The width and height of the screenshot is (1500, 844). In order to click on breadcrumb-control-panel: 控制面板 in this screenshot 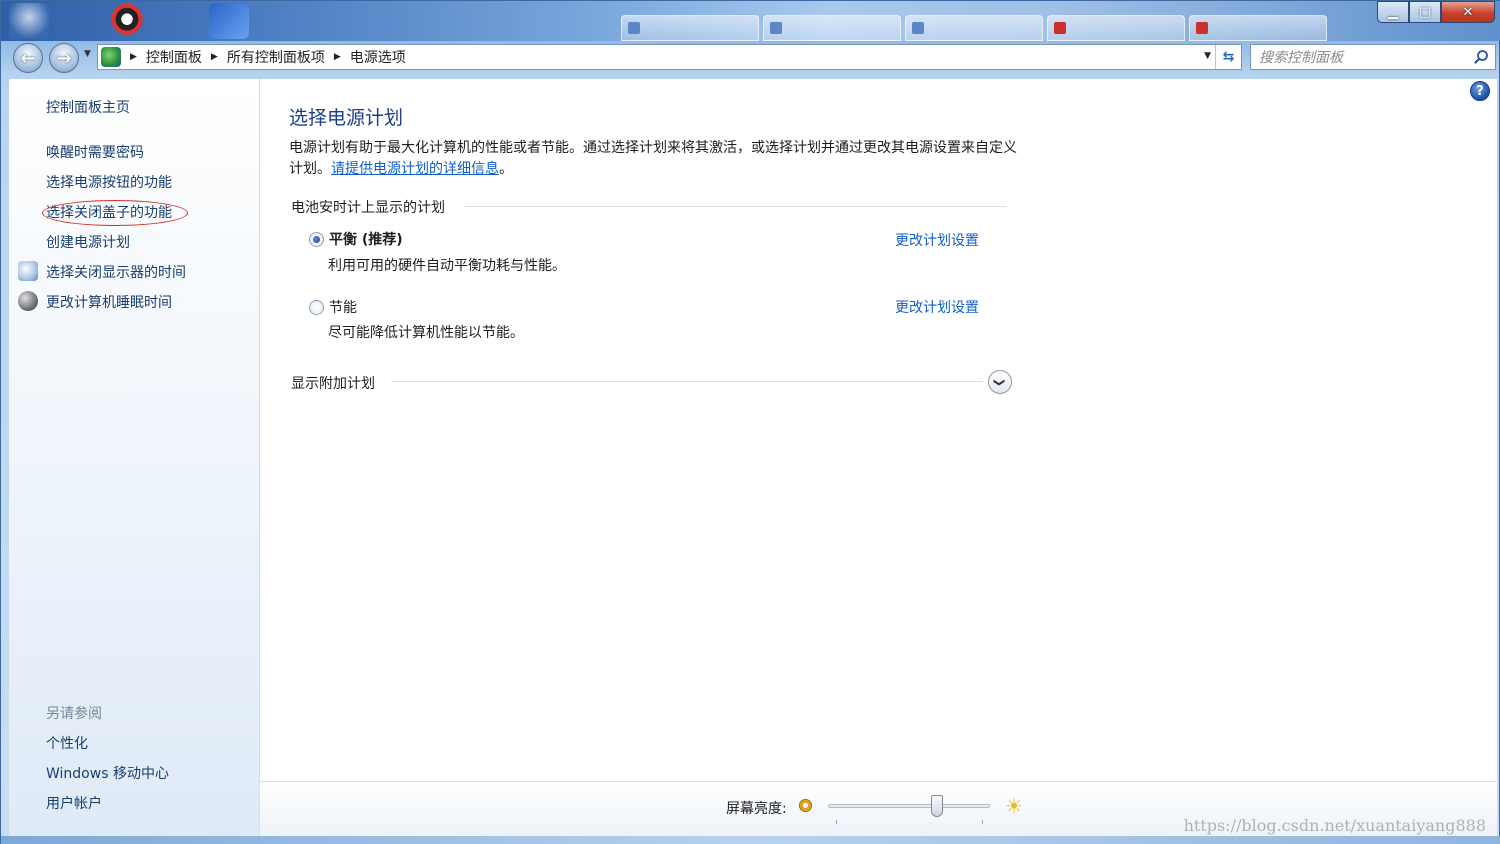, I will do `click(174, 57)`.